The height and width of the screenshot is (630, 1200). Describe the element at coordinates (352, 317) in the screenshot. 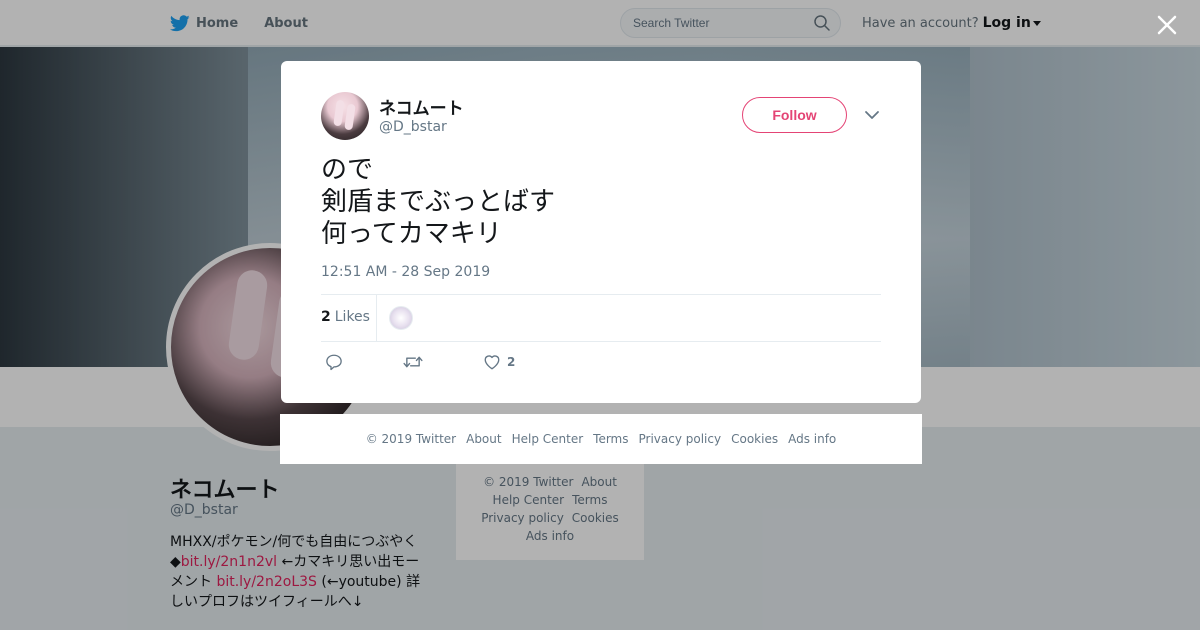

I see `likes-label: Likes` at that location.